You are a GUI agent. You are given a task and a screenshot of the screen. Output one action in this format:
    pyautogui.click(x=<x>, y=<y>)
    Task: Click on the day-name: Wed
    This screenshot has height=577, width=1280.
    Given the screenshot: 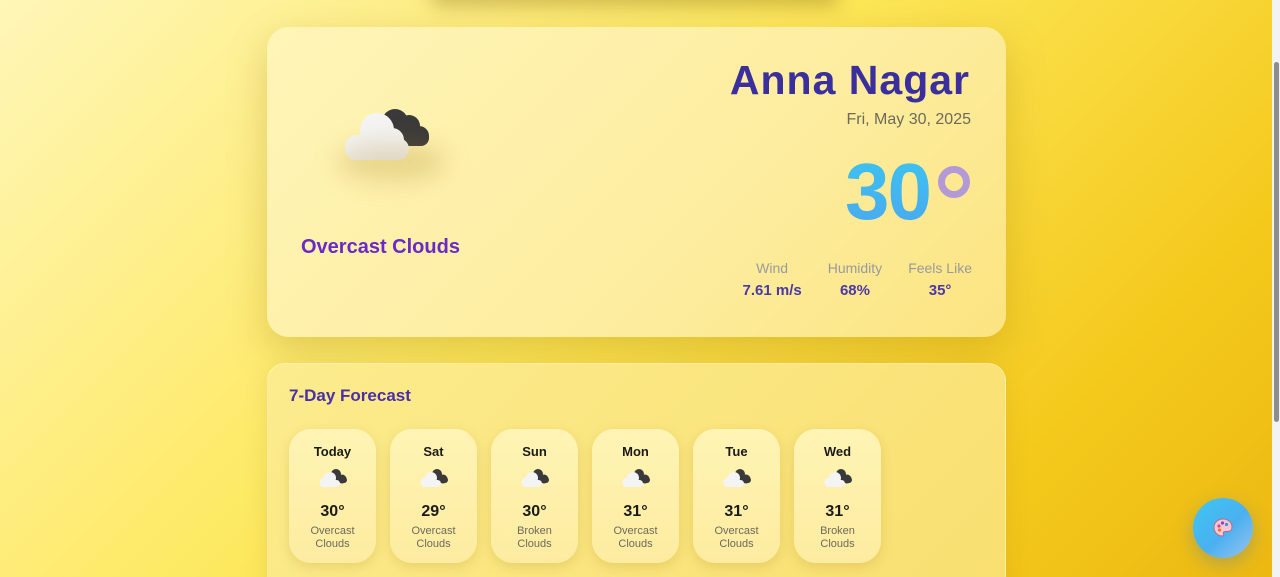 What is the action you would take?
    pyautogui.click(x=837, y=451)
    